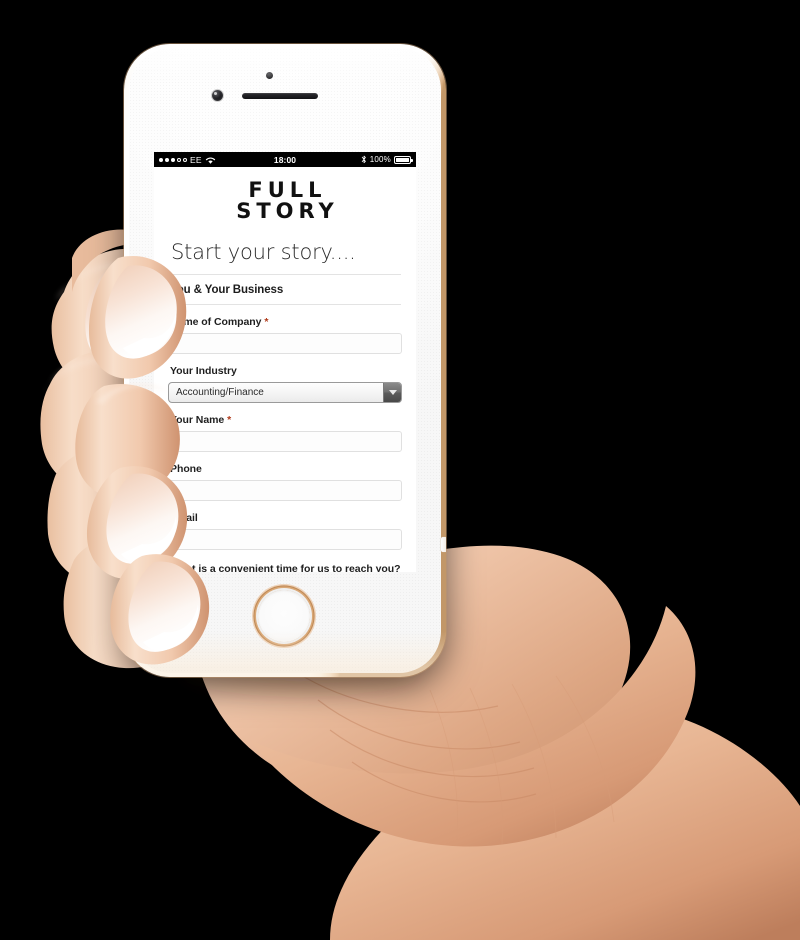  Describe the element at coordinates (285, 490) in the screenshot. I see `phone-input` at that location.